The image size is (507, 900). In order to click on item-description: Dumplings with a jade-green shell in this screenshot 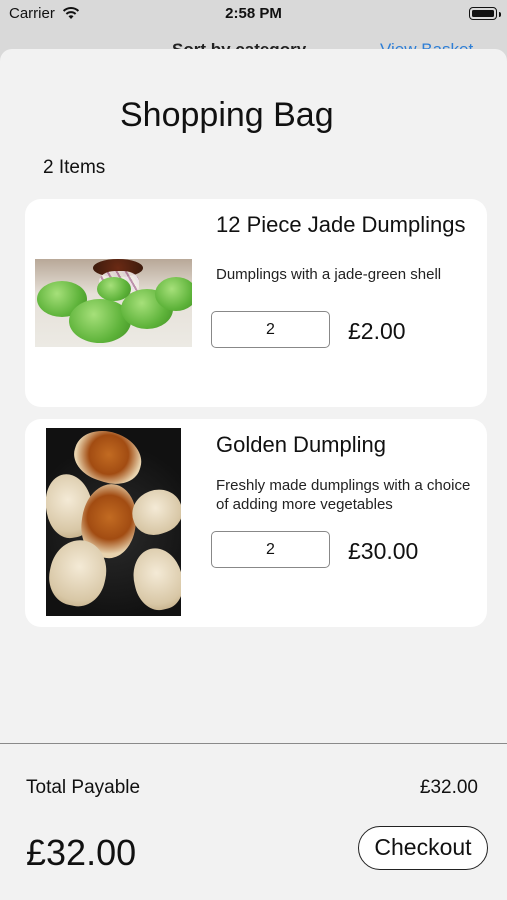, I will do `click(329, 274)`.